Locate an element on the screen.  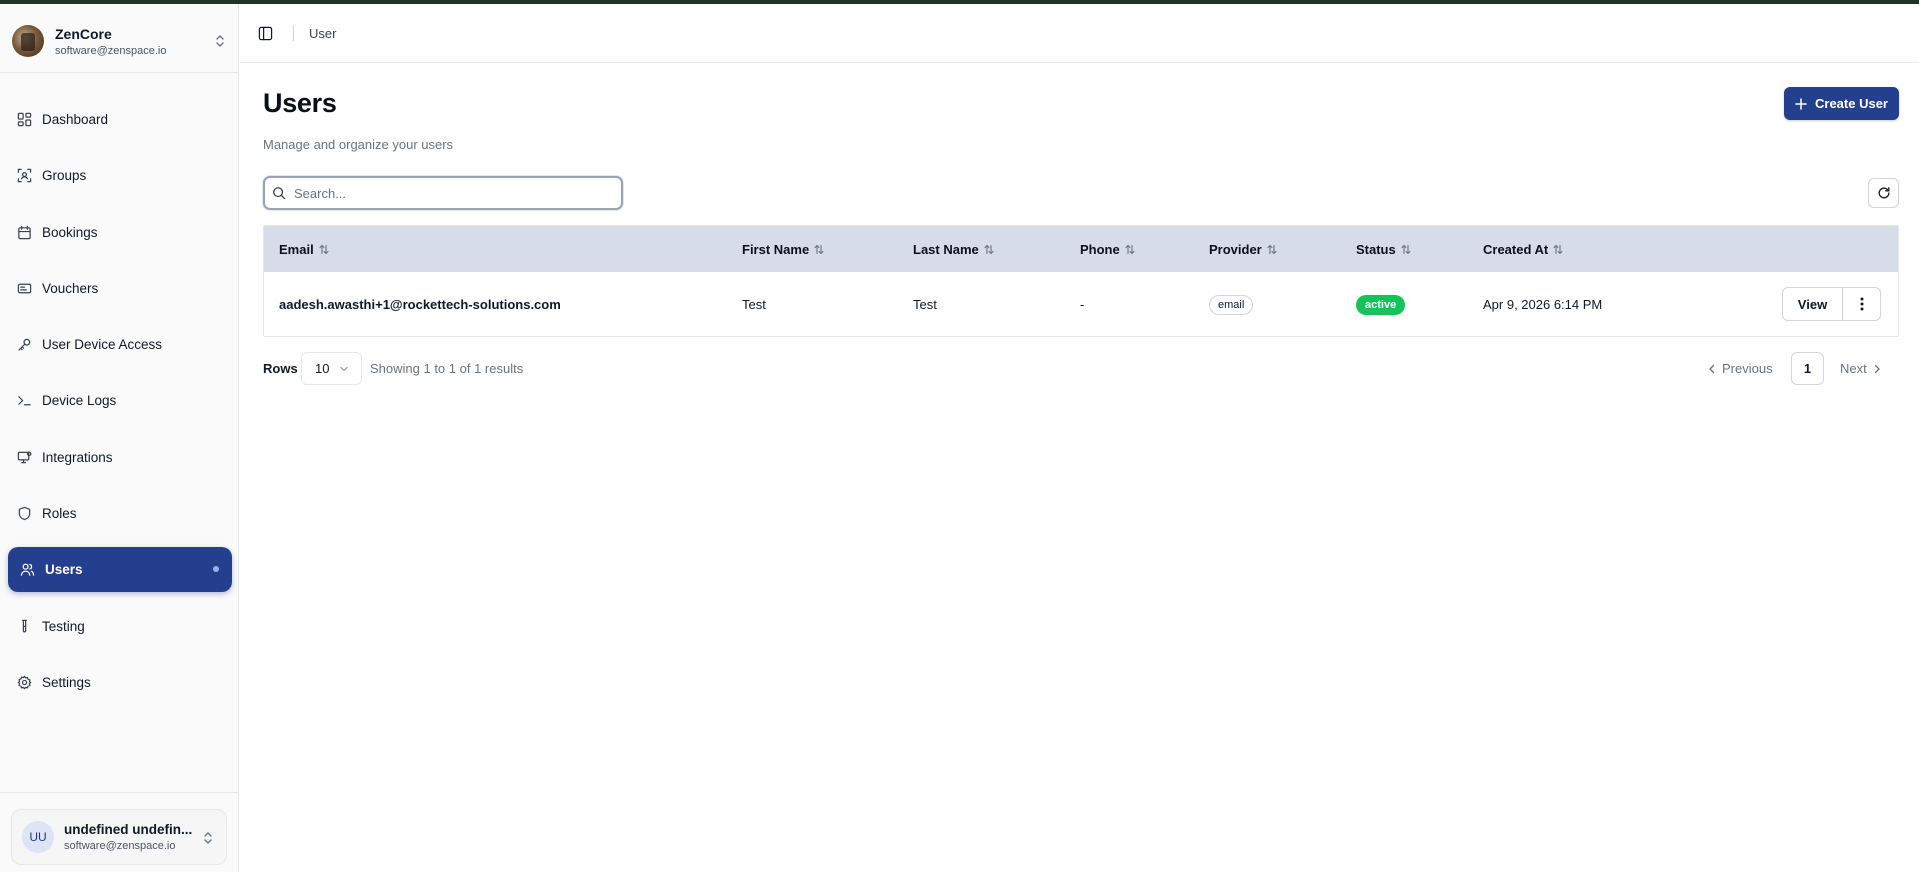
sidebar-item-settings: Settings is located at coordinates (120, 682).